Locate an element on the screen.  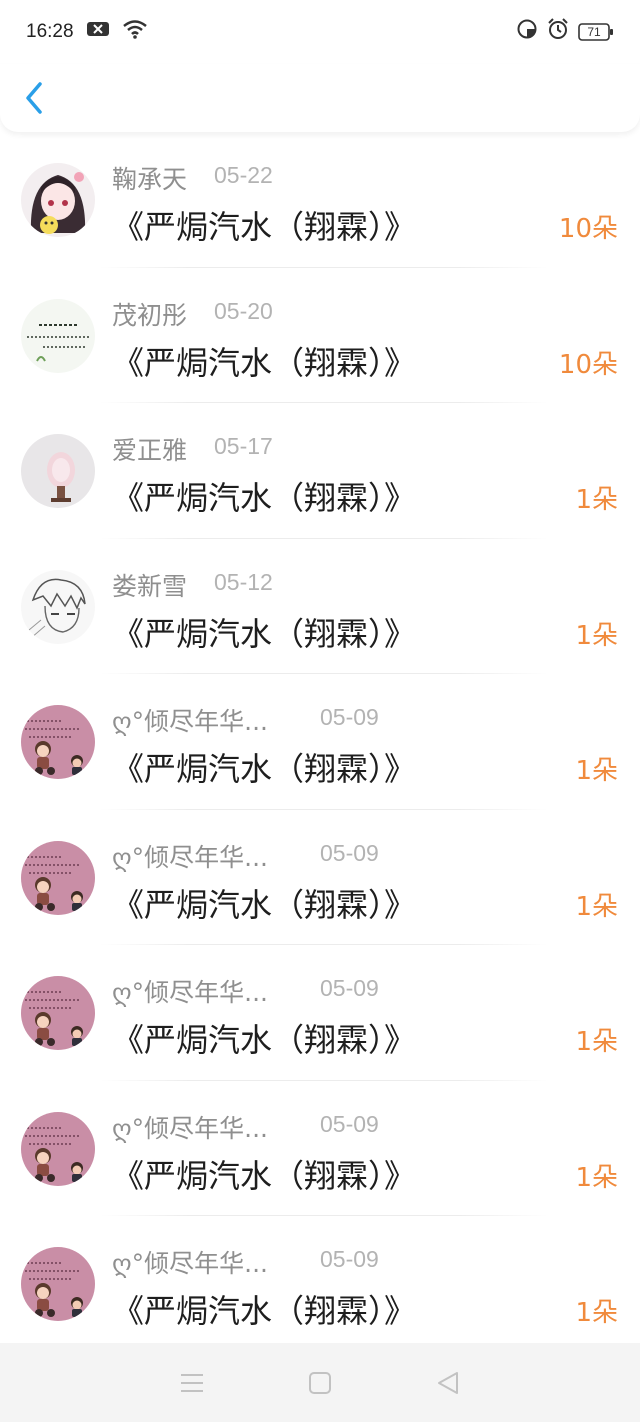
gift-date: 05-12 is located at coordinates (243, 581).